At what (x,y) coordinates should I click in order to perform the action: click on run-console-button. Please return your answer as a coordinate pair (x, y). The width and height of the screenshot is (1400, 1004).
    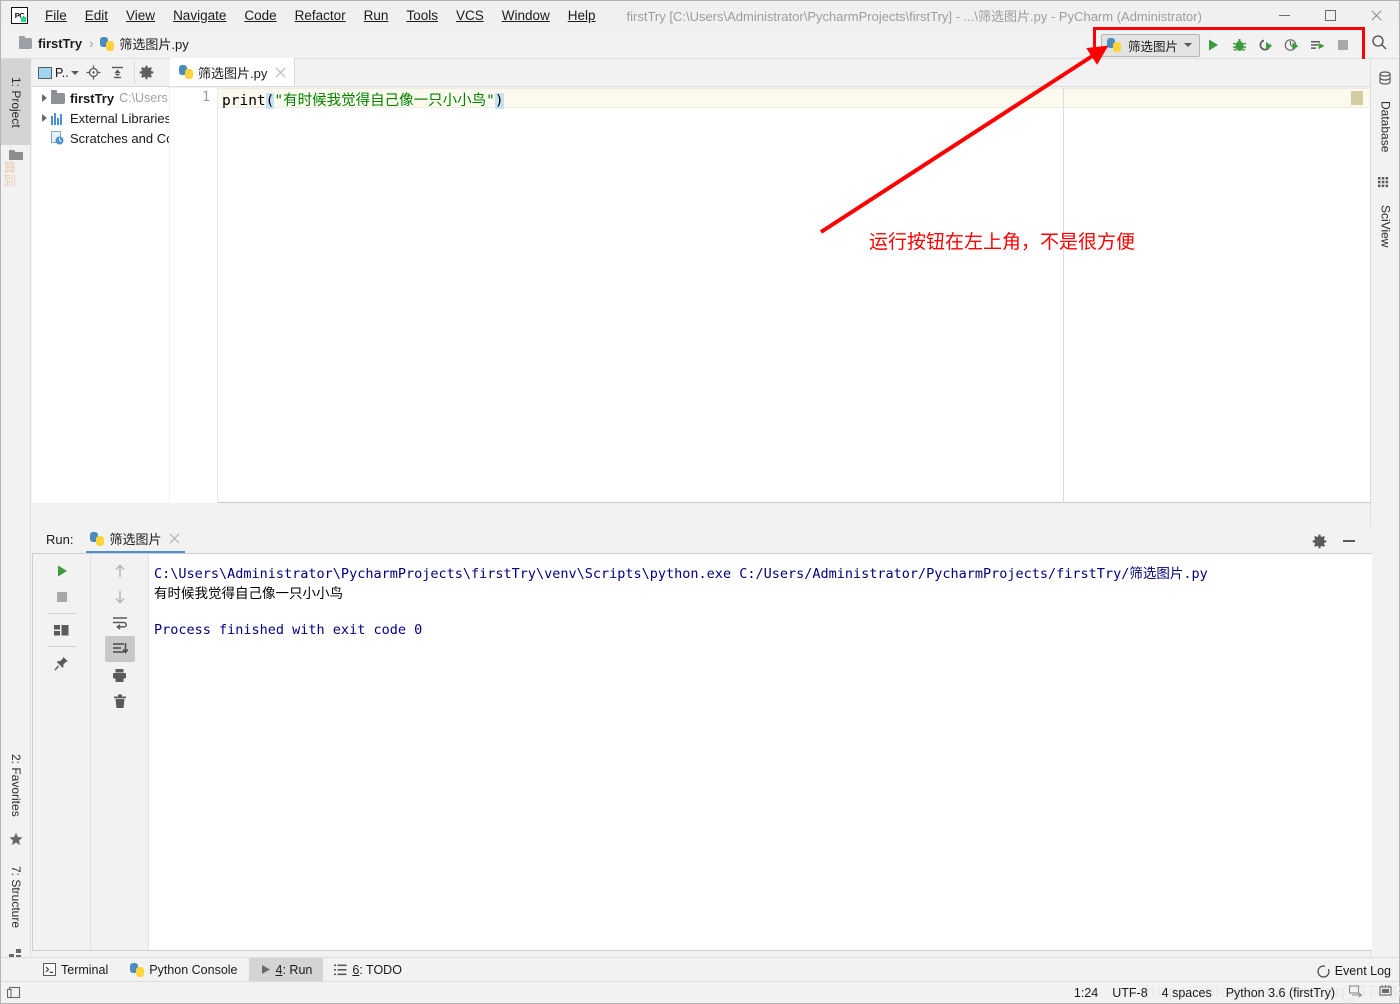
    Looking at the image, I should click on (1317, 45).